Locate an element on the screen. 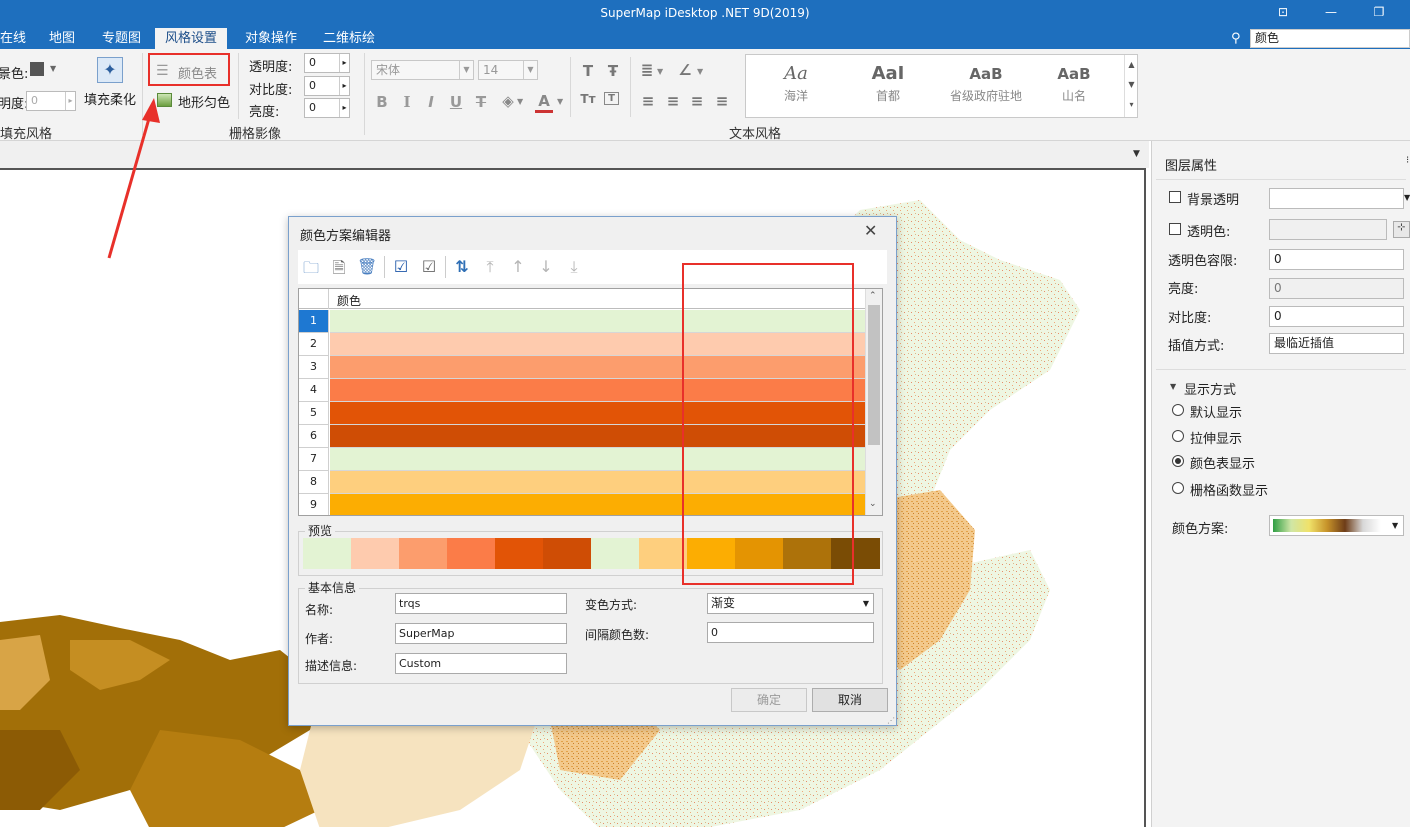  transparent-color-checkbox is located at coordinates (1175, 229).